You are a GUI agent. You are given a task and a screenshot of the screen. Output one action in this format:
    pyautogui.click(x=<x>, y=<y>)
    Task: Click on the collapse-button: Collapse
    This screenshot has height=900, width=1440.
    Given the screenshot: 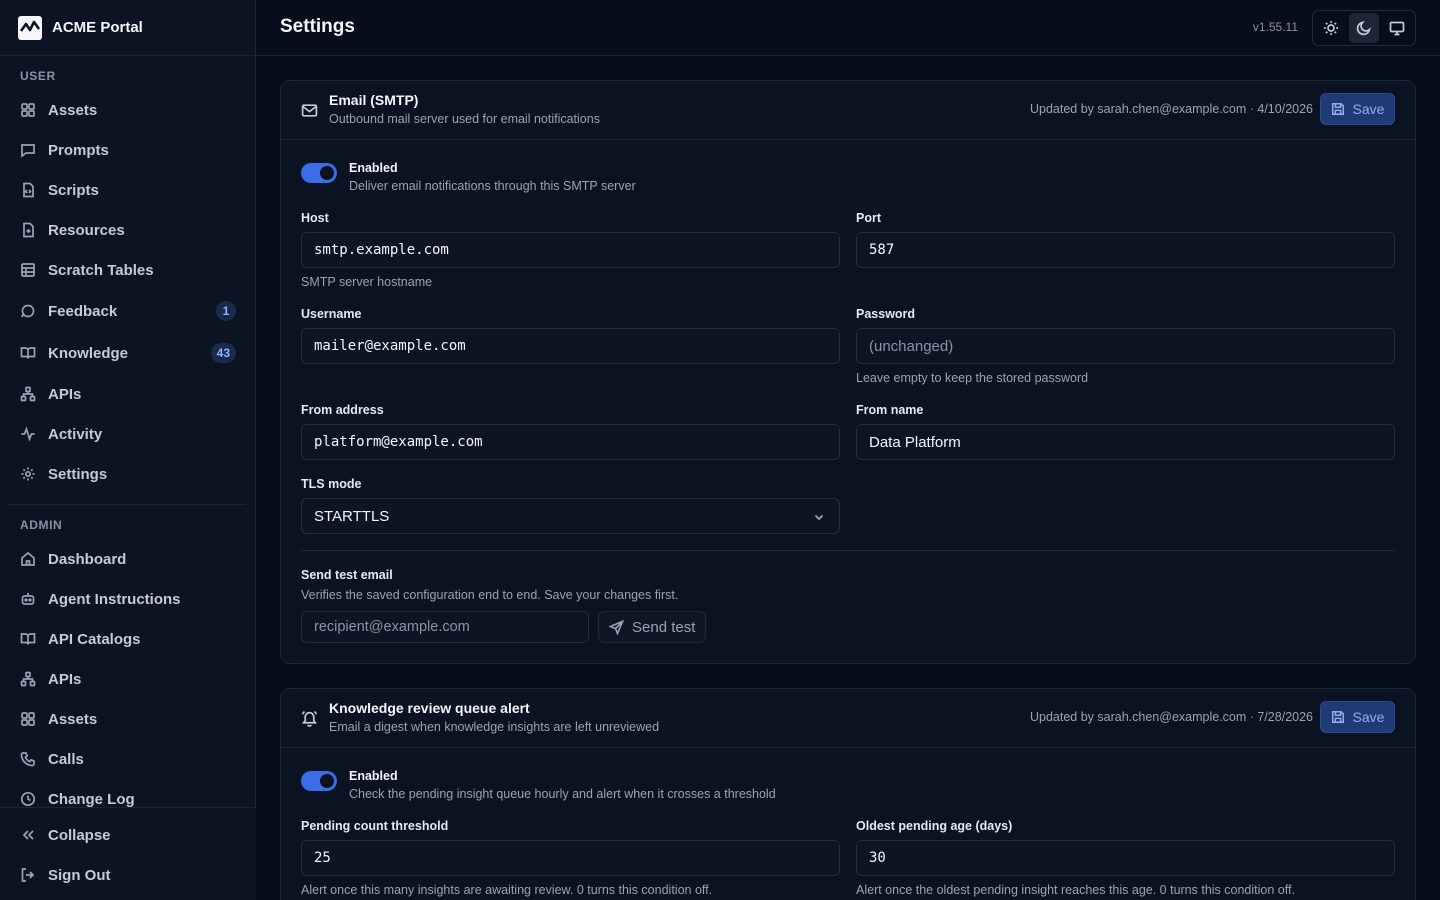 What is the action you would take?
    pyautogui.click(x=128, y=835)
    